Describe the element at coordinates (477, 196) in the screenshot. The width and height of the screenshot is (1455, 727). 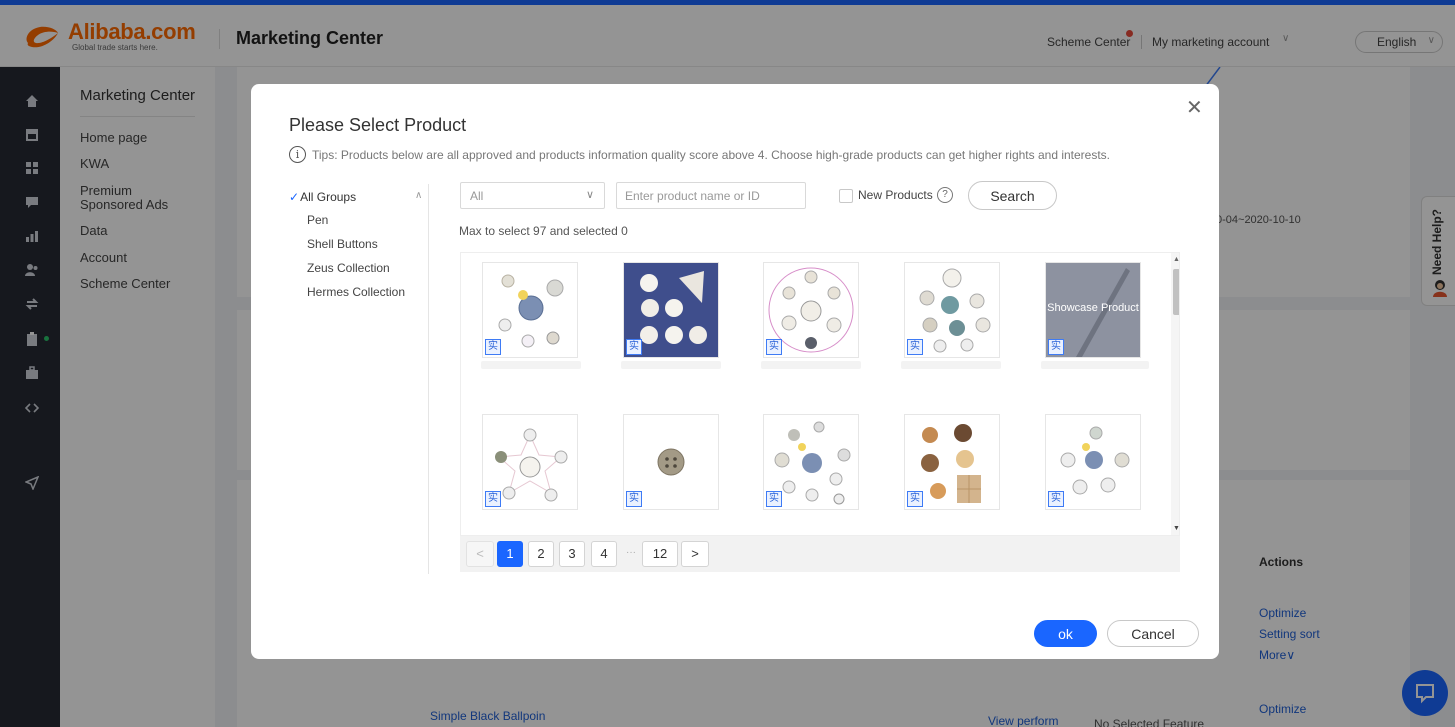
I see `group-select-value: All` at that location.